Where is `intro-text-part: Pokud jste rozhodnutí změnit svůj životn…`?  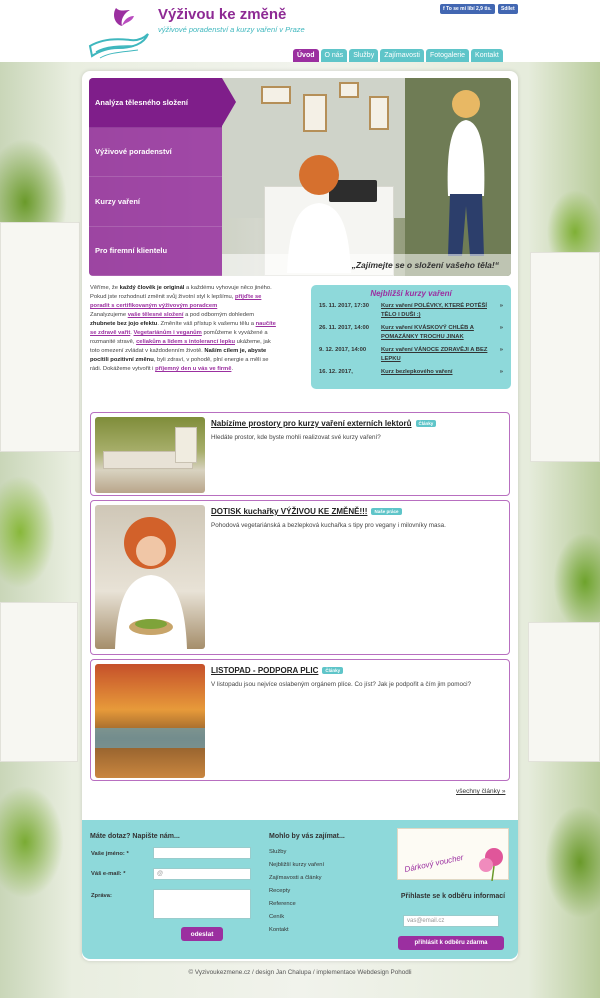 intro-text-part: Pokud jste rozhodnutí změnit svůj životn… is located at coordinates (162, 297).